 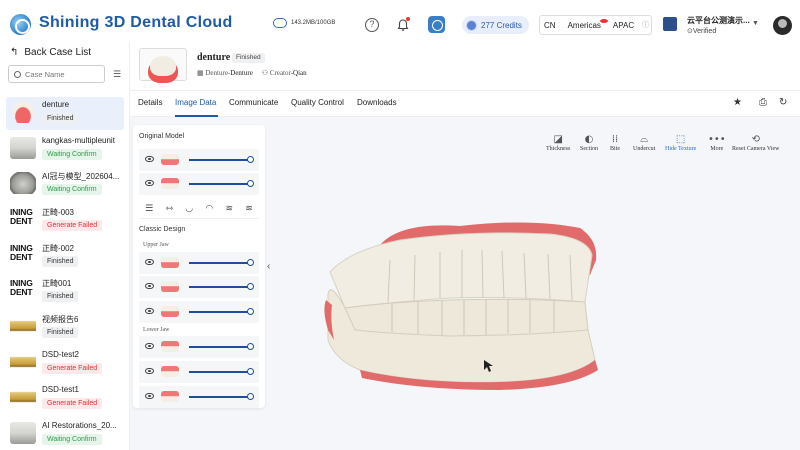 What do you see at coordinates (229, 208) in the screenshot?
I see `side-left-icon: ≋` at bounding box center [229, 208].